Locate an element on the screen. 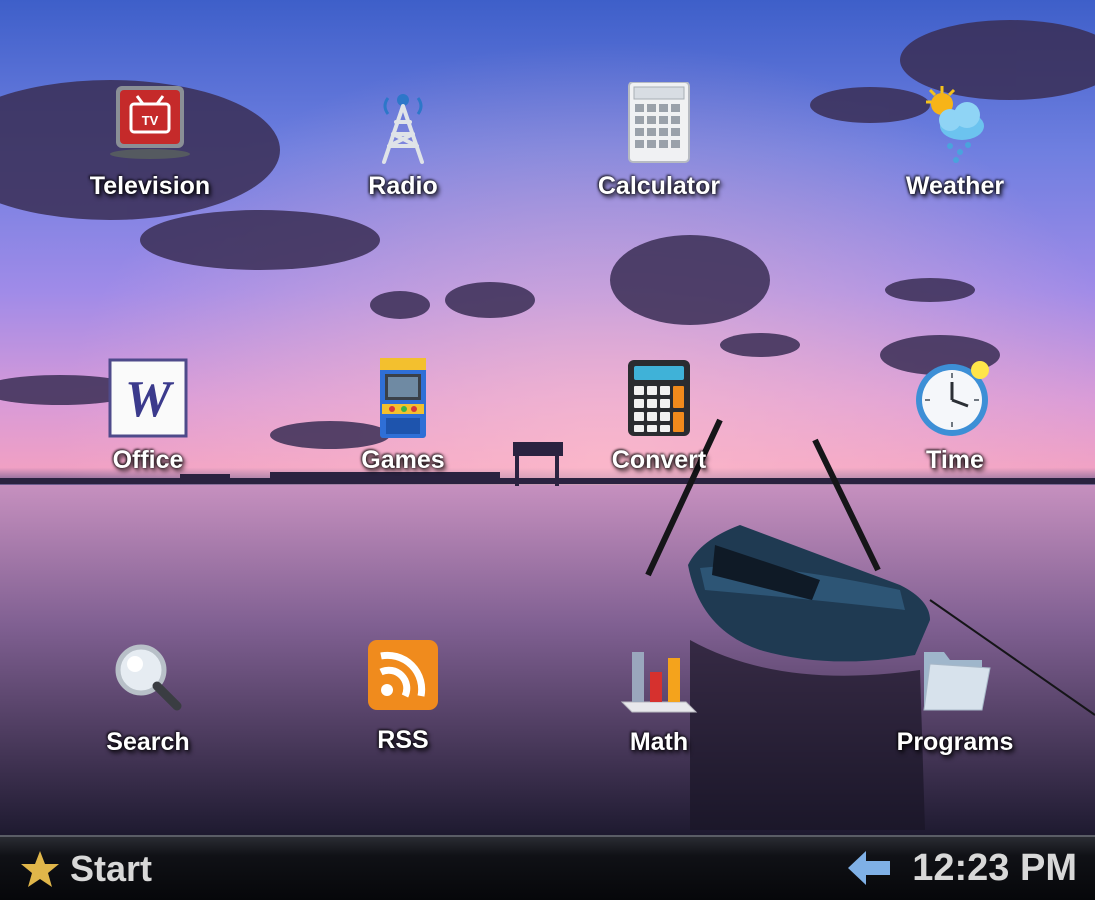 The width and height of the screenshot is (1095, 900). svg-text: W is located at coordinates (150, 399).